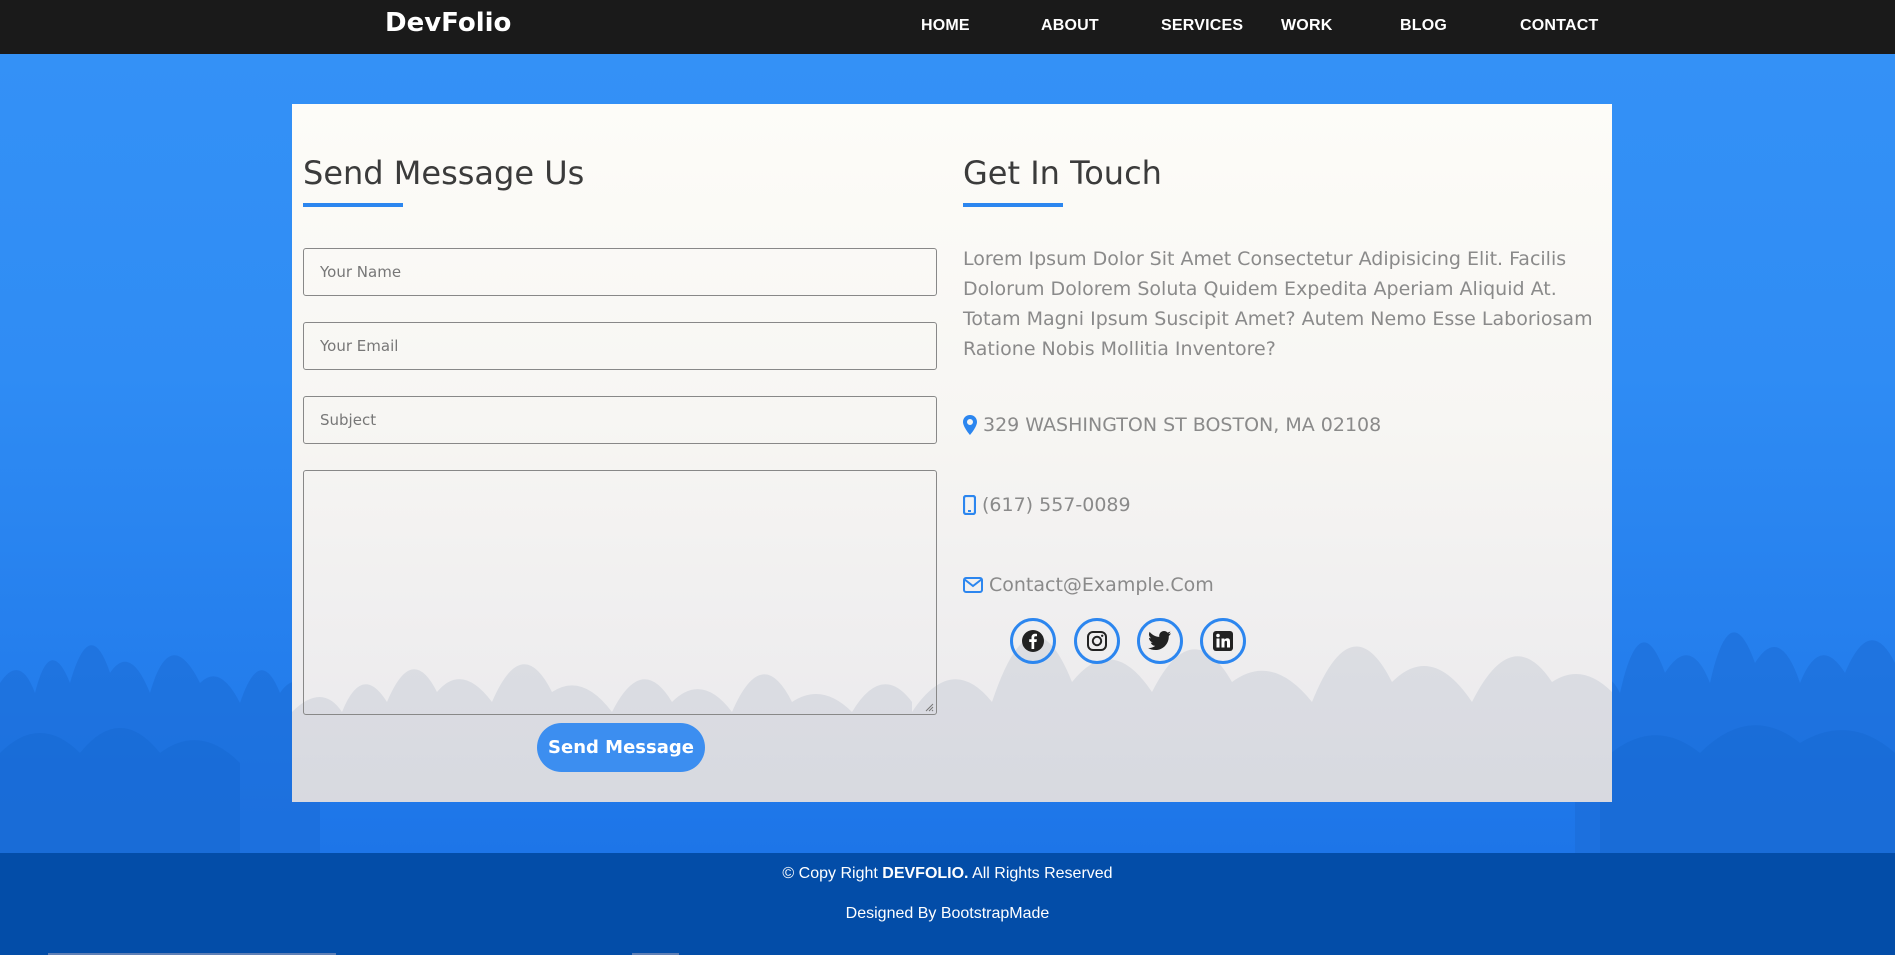  I want to click on copyright-prefix: © Copy Right, so click(830, 873).